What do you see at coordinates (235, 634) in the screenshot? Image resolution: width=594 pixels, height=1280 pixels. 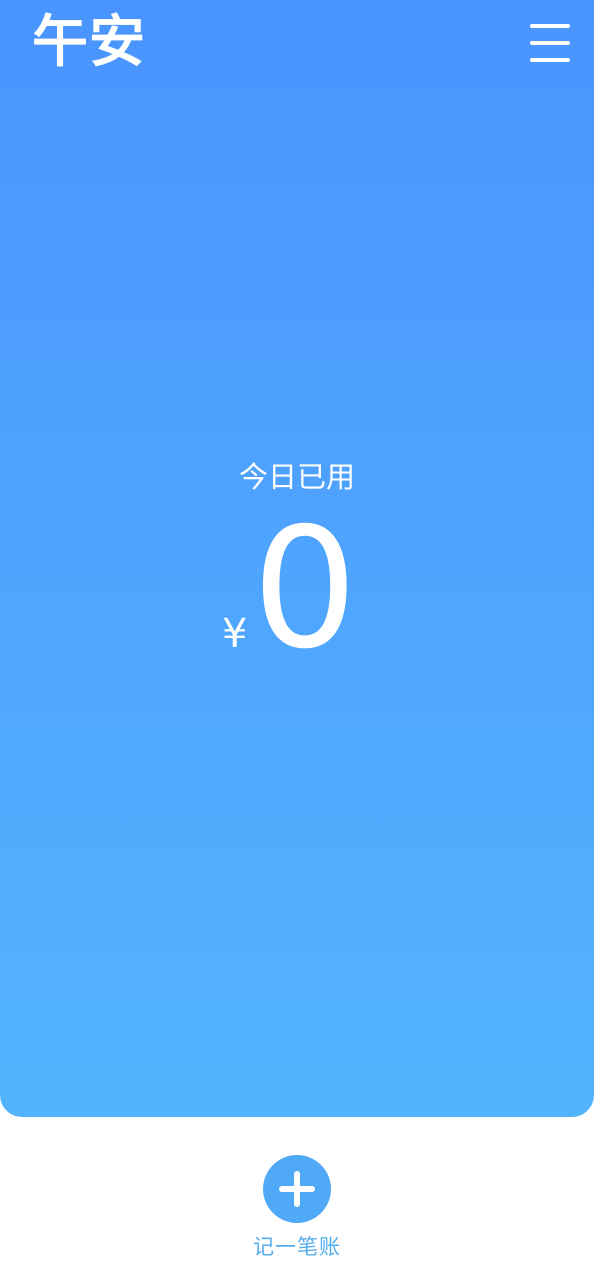 I see `currency-symbol: ¥` at bounding box center [235, 634].